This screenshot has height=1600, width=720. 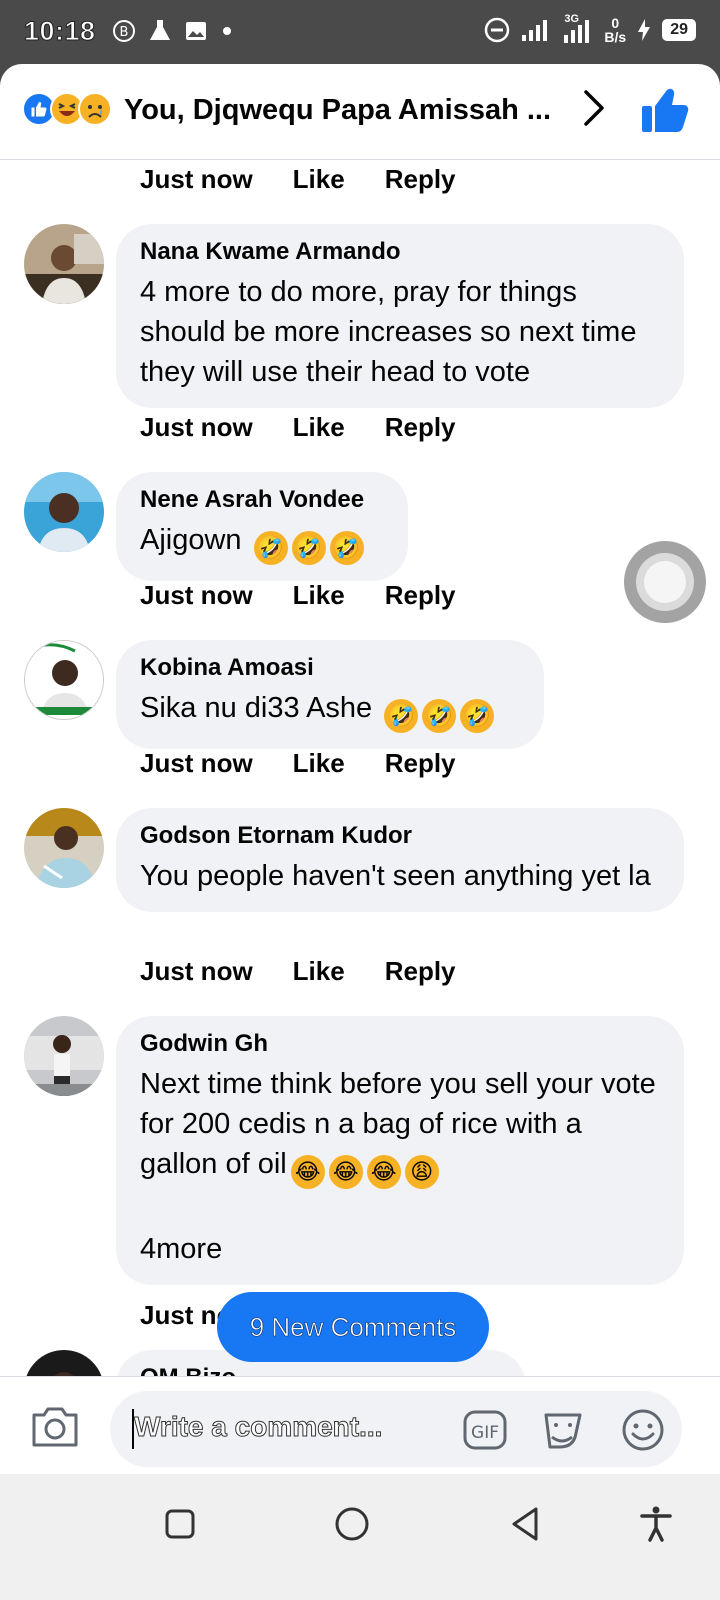 What do you see at coordinates (400, 1044) in the screenshot?
I see `commenter-name: Godwin Gh` at bounding box center [400, 1044].